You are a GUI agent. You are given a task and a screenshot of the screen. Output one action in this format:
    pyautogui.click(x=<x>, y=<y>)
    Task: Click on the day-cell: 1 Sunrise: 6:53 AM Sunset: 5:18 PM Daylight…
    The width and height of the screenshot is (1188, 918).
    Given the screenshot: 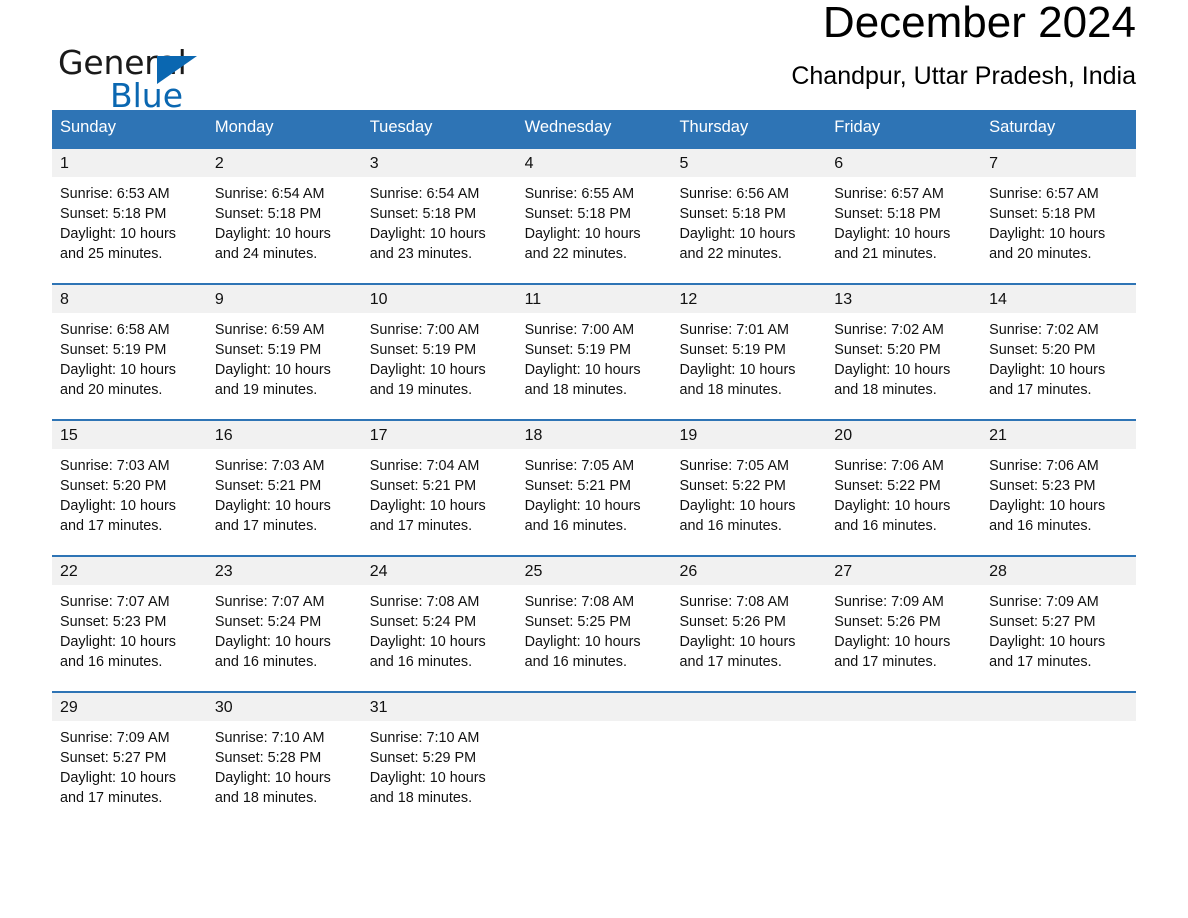 What is the action you would take?
    pyautogui.click(x=129, y=215)
    